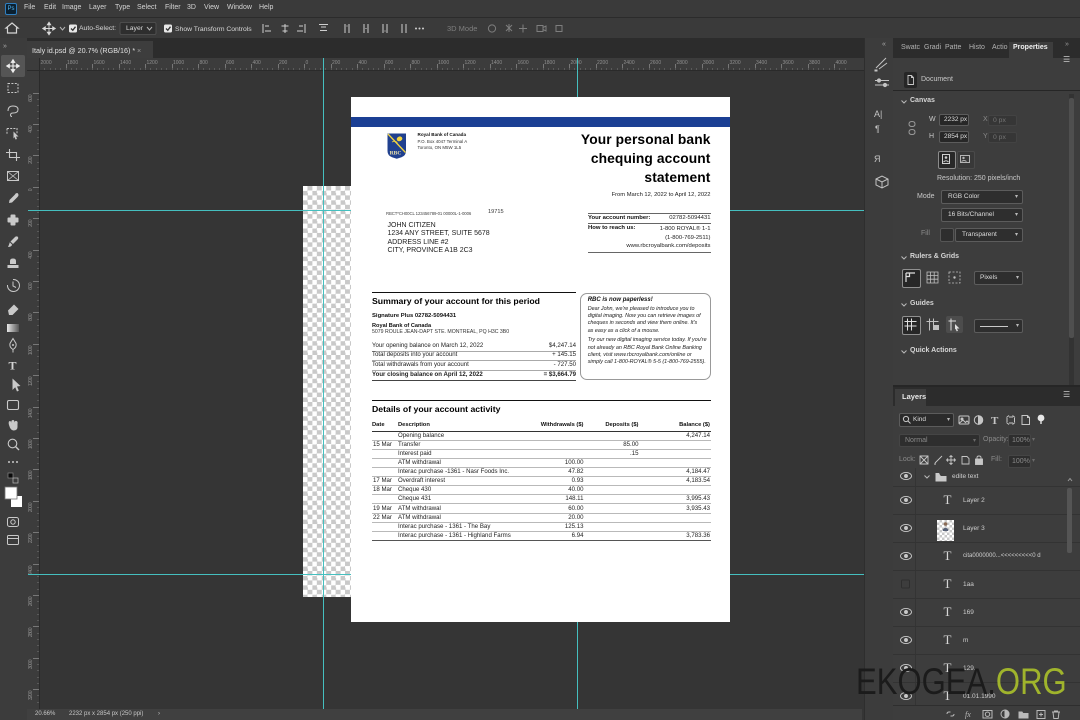 The width and height of the screenshot is (1080, 720). What do you see at coordinates (877, 159) in the screenshot?
I see `svg-text: Я` at bounding box center [877, 159].